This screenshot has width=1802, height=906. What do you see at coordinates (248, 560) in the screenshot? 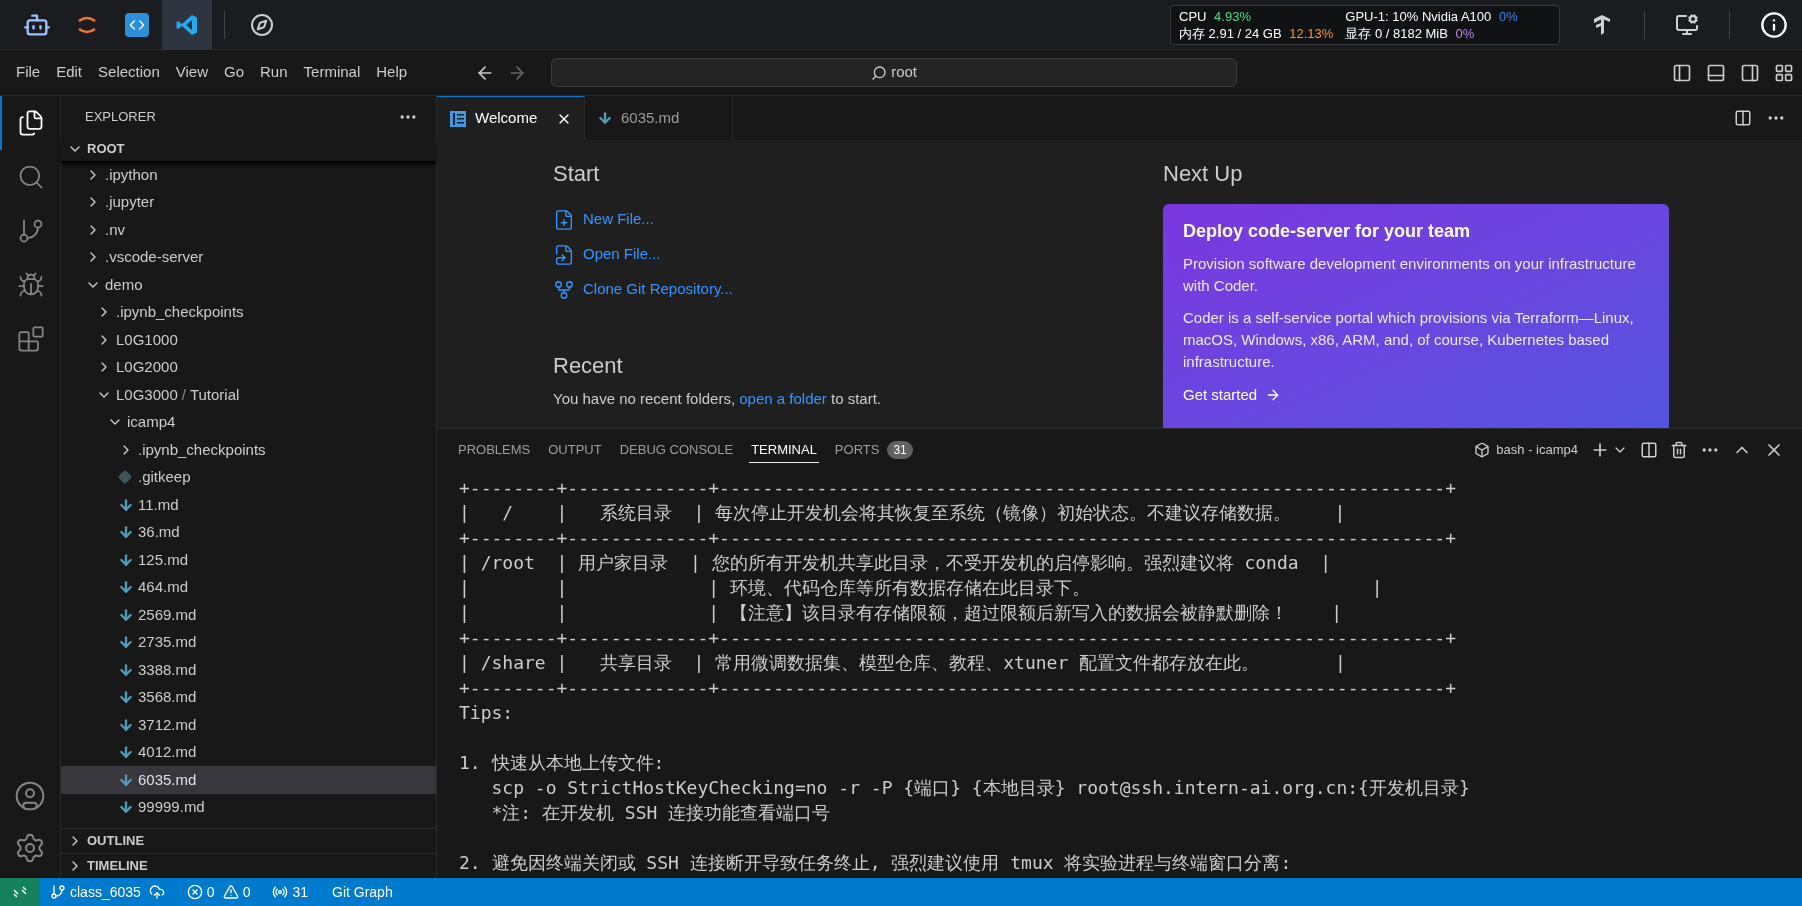
I see `tree-item: 125.md` at bounding box center [248, 560].